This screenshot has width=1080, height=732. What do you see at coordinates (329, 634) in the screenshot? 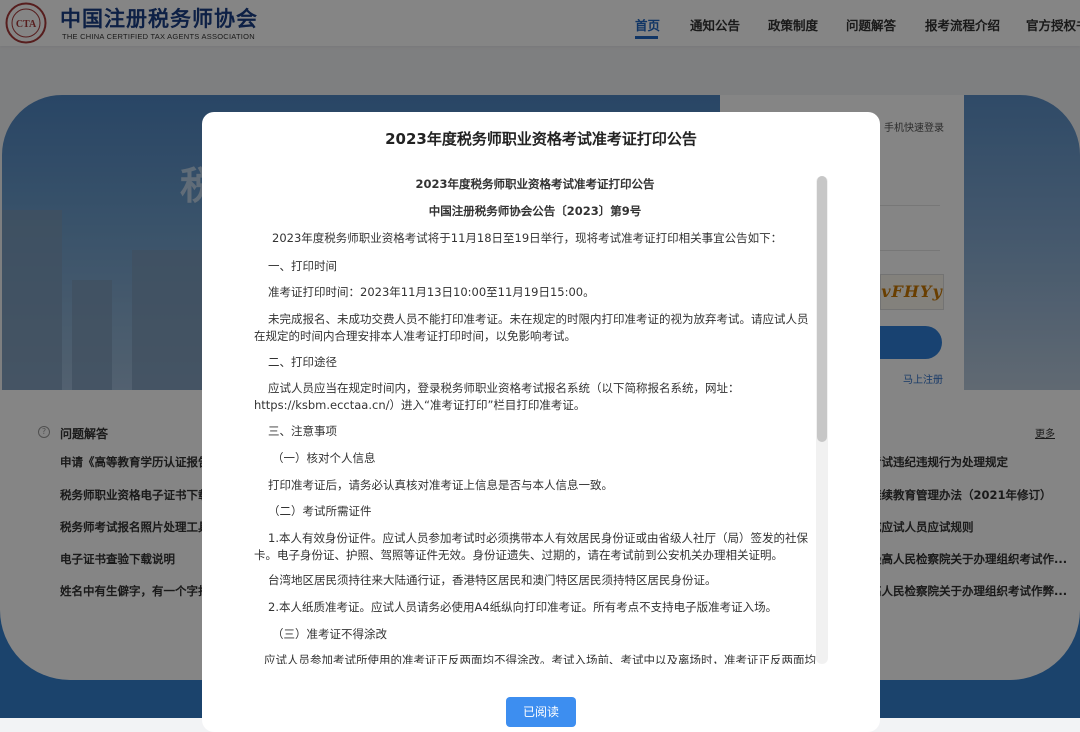
I see `notice-subsection-heading: （三）准考证不得涂改` at bounding box center [329, 634].